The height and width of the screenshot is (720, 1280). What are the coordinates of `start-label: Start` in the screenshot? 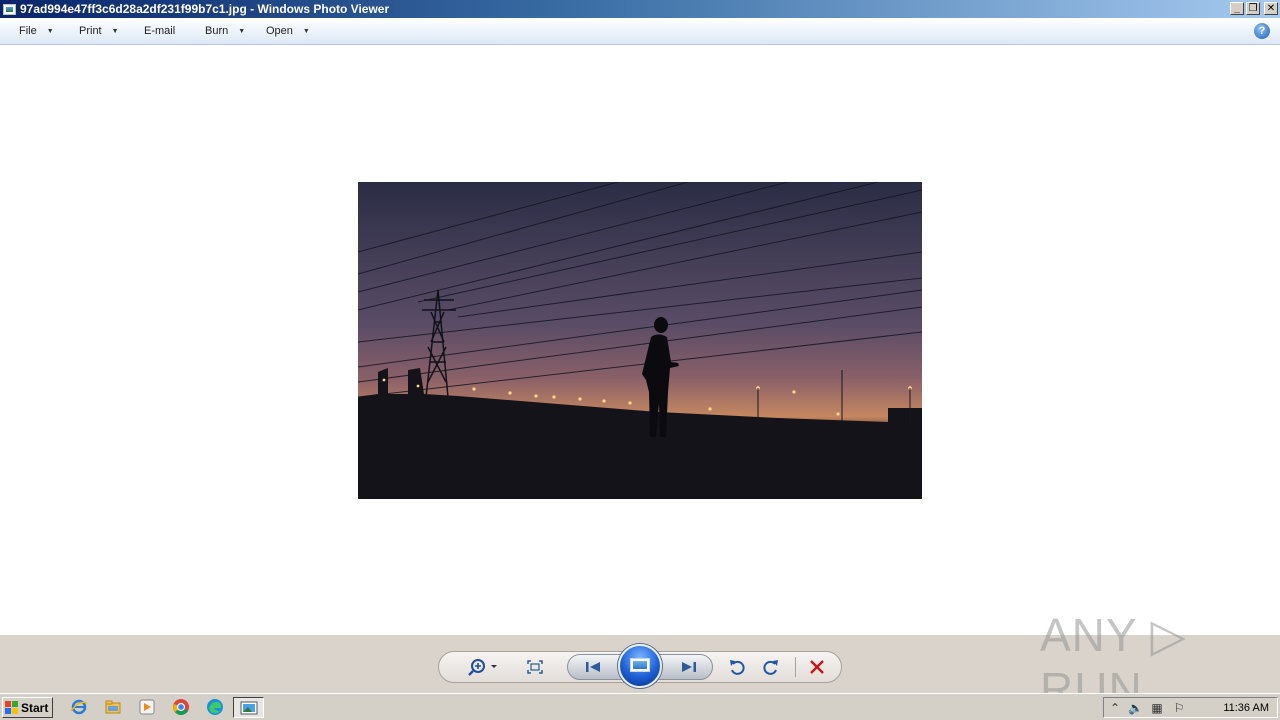 It's located at (35, 707).